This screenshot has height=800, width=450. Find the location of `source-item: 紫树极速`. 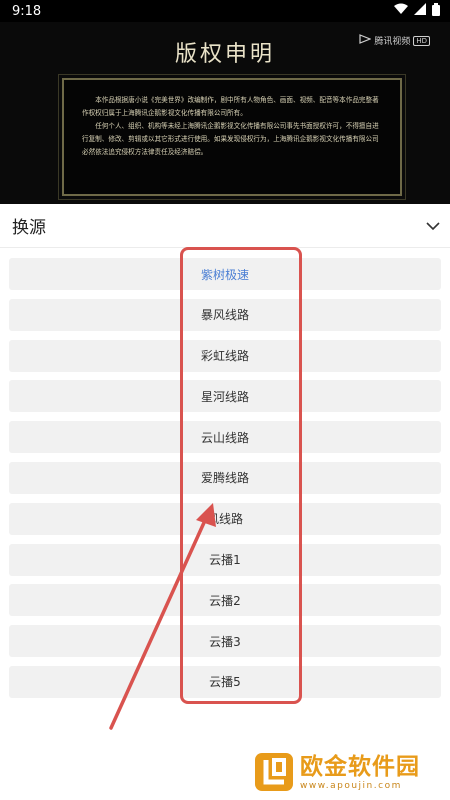

source-item: 紫树极速 is located at coordinates (225, 274).